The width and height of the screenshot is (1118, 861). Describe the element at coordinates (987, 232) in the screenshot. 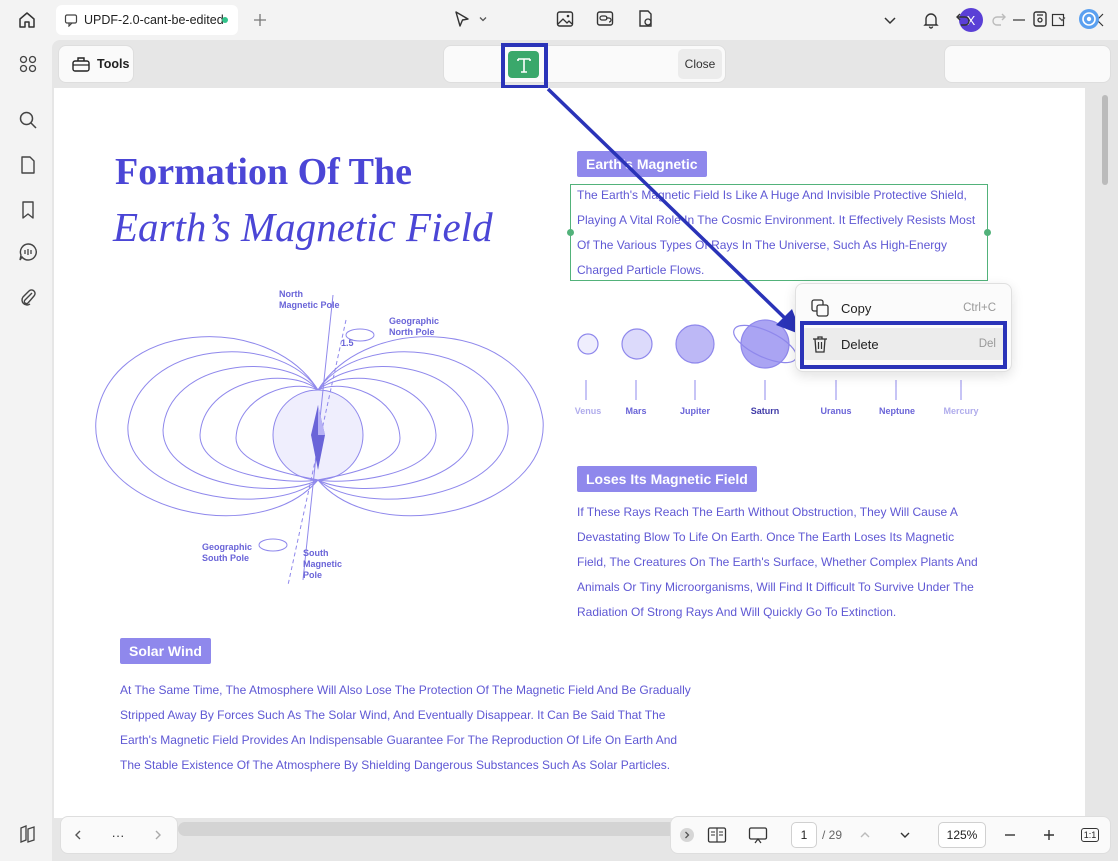

I see `resize-handle-right` at that location.